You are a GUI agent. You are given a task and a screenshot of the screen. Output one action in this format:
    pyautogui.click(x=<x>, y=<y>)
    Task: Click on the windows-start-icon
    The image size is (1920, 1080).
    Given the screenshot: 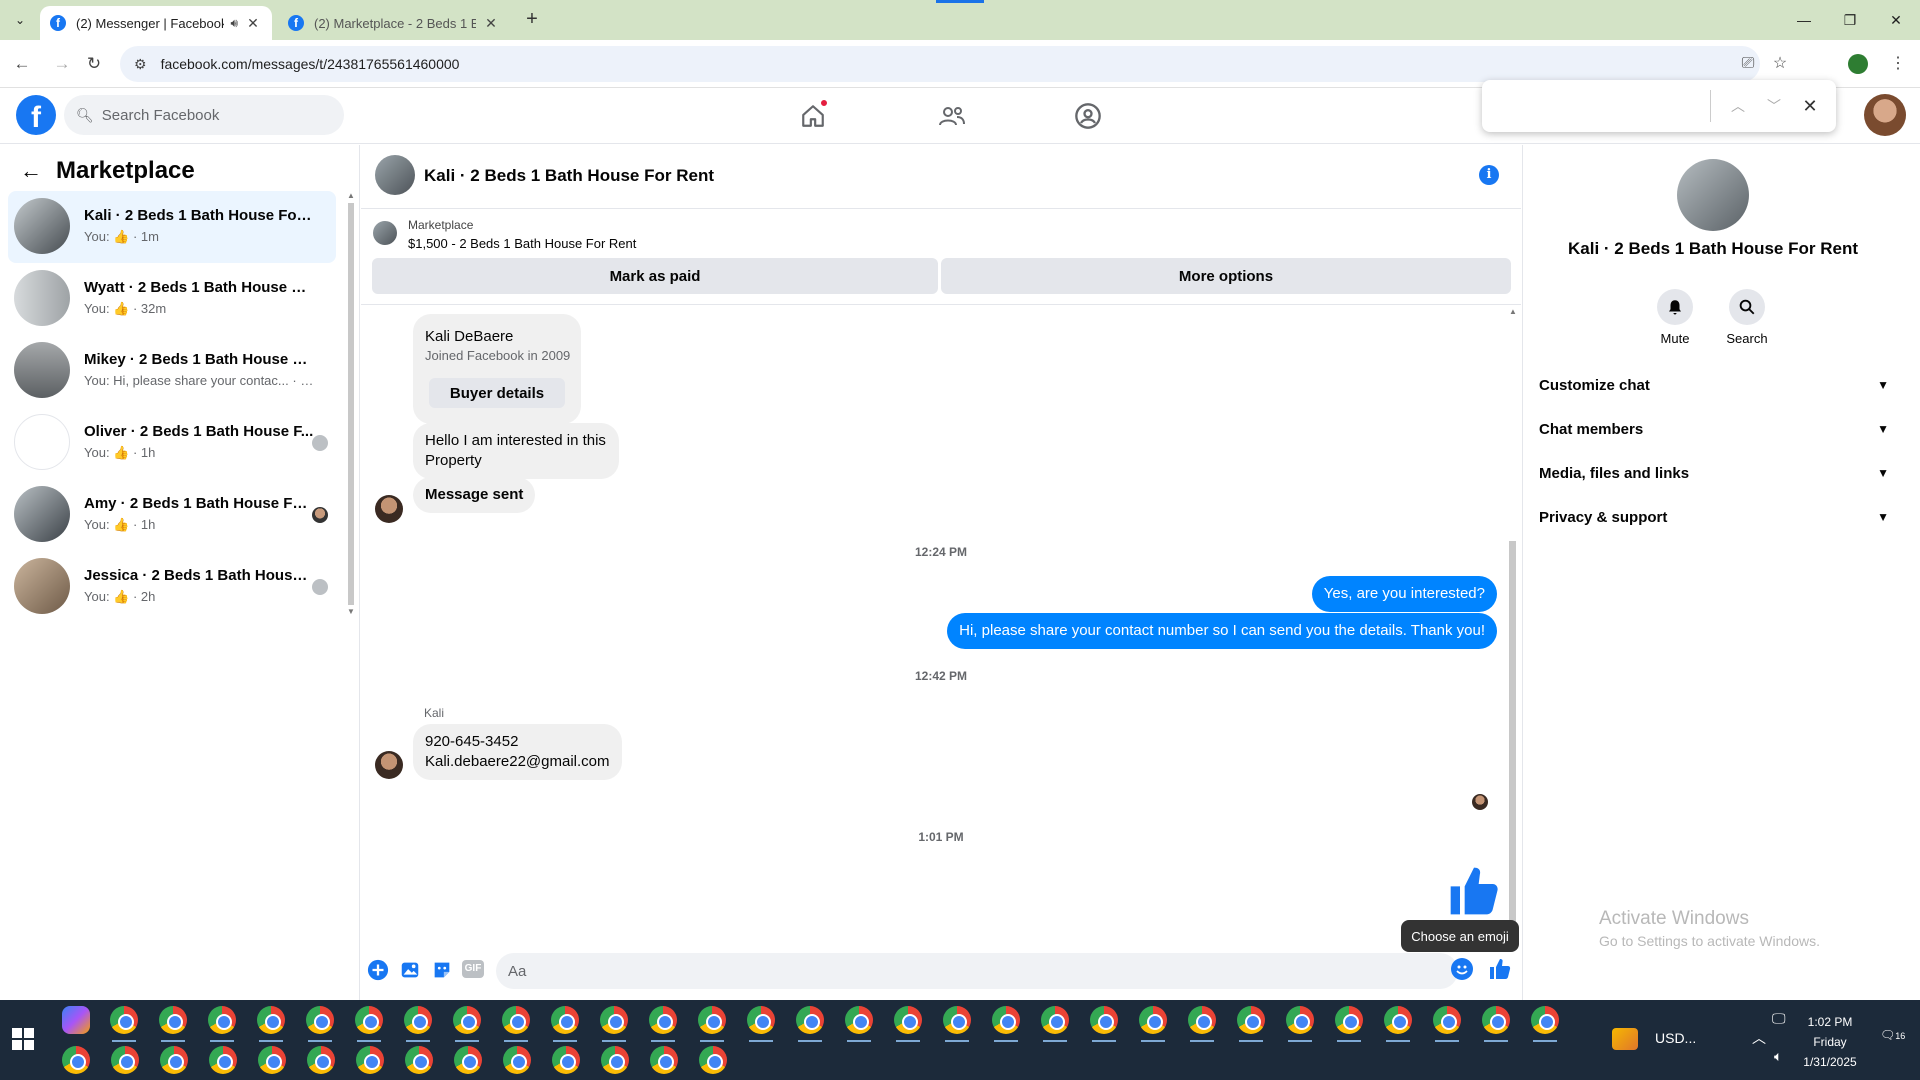 What is the action you would take?
    pyautogui.click(x=23, y=1039)
    